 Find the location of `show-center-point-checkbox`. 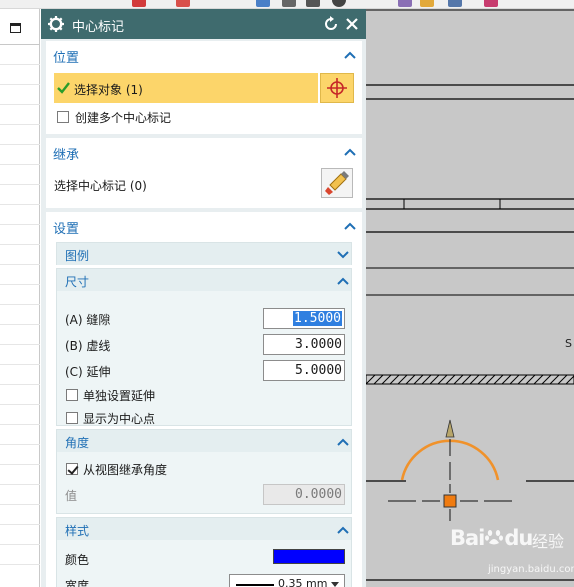

show-center-point-checkbox is located at coordinates (72, 418).